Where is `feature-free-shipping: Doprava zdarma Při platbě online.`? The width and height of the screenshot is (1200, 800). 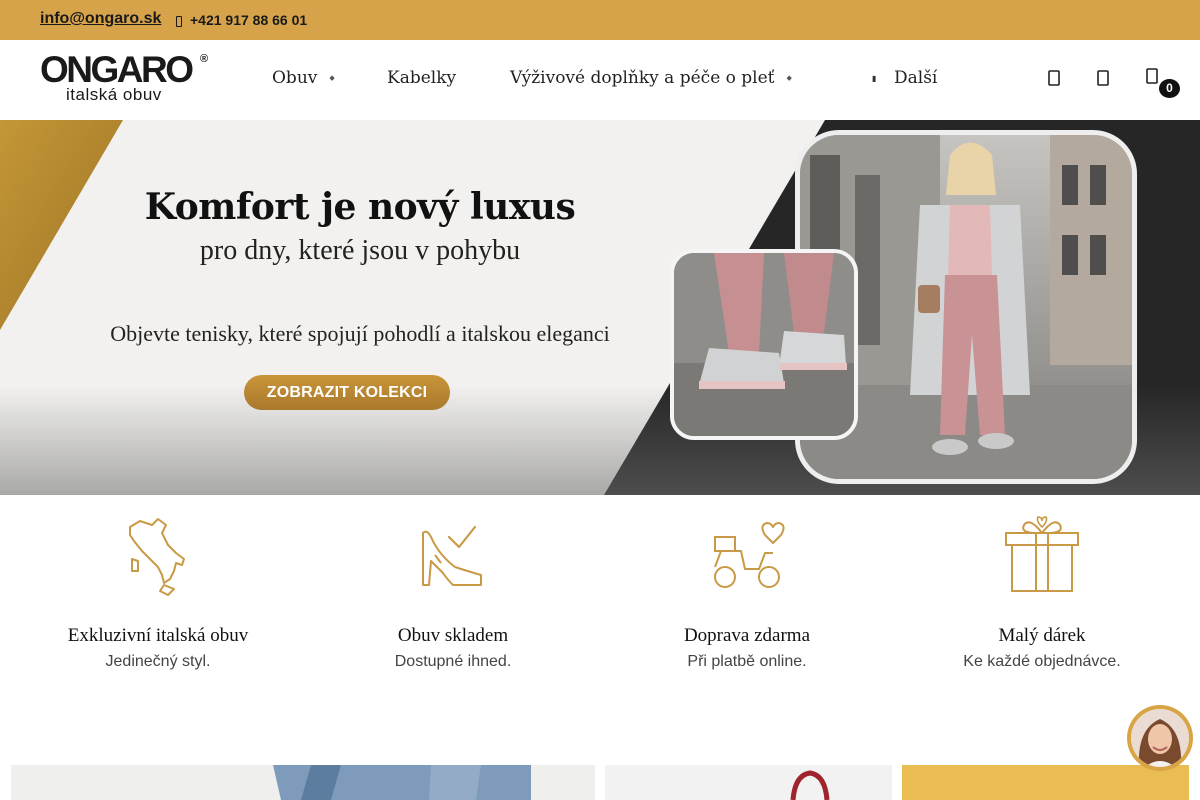
feature-free-shipping: Doprava zdarma Při platbě online. is located at coordinates (747, 593).